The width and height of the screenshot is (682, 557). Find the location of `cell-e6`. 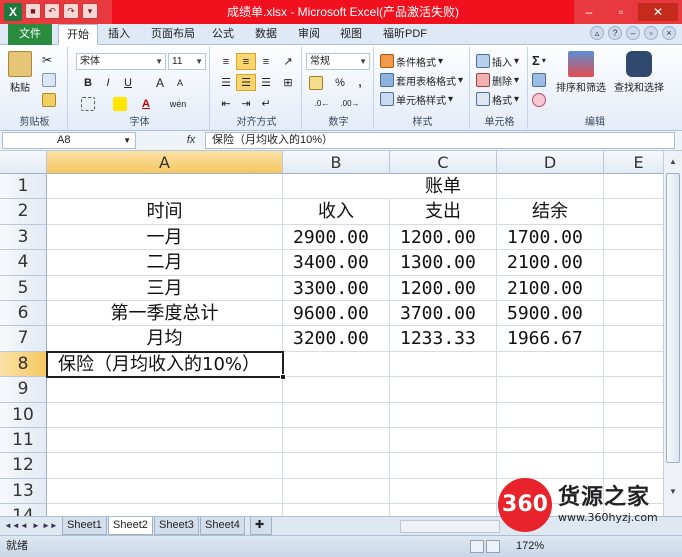

cell-e6 is located at coordinates (633, 314).